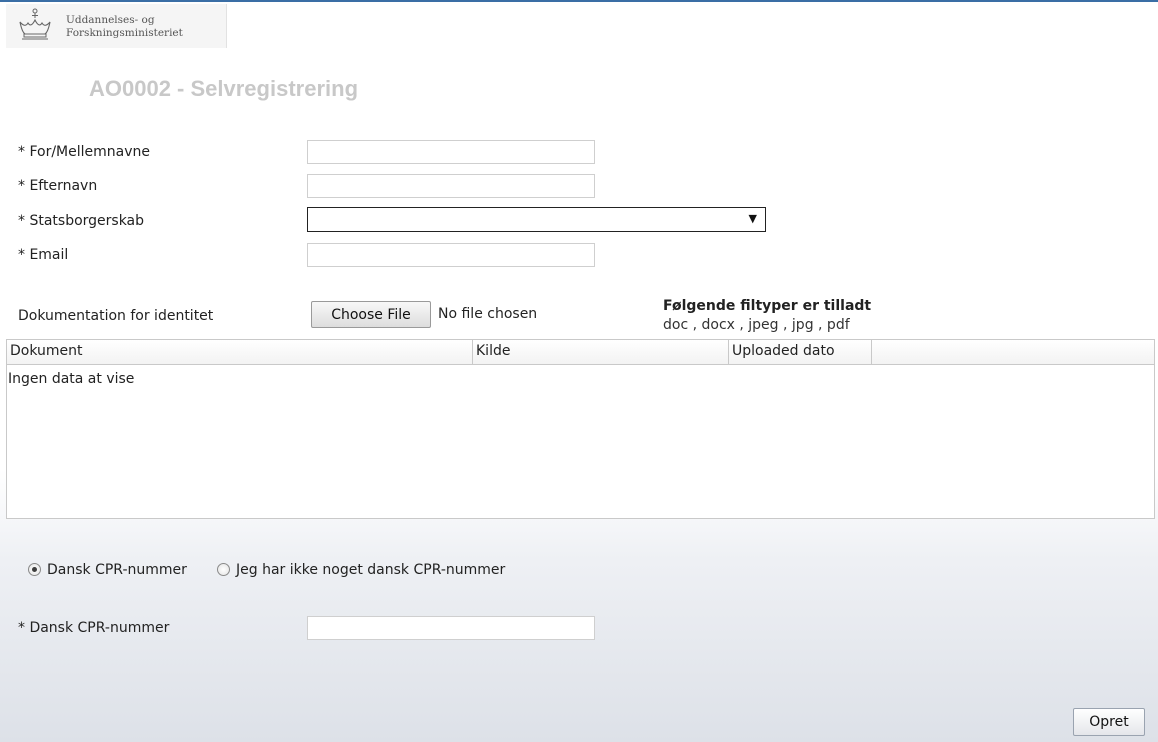 Image resolution: width=1158 pixels, height=742 pixels. What do you see at coordinates (371, 314) in the screenshot?
I see `choose-file-button: Choose File` at bounding box center [371, 314].